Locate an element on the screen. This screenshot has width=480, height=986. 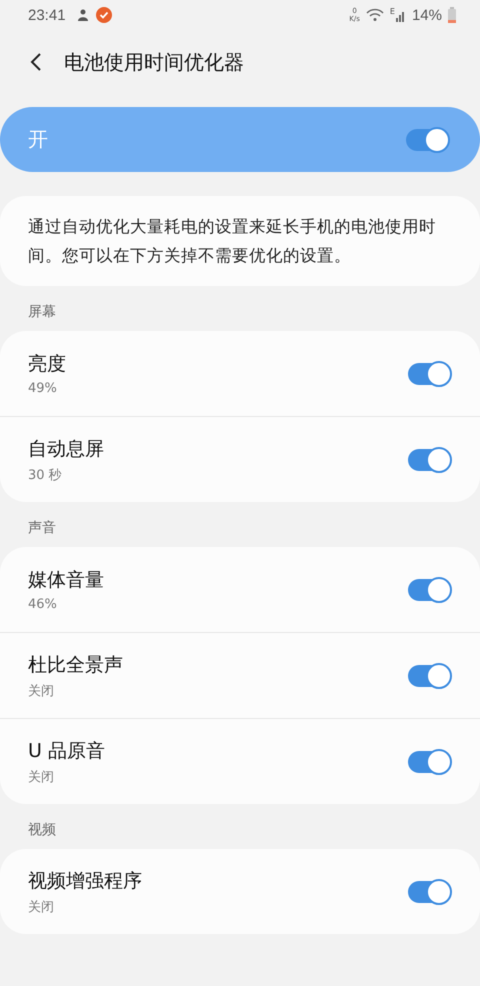
setting-title: 视频增强程序 is located at coordinates (85, 881).